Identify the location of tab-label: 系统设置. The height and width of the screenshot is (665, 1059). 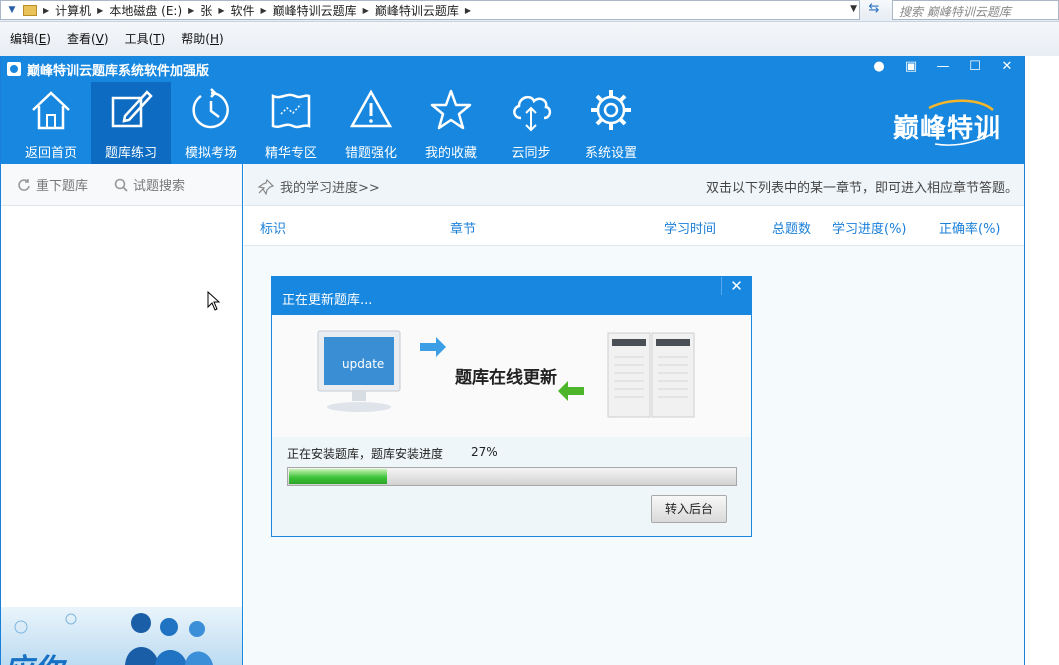
(610, 153).